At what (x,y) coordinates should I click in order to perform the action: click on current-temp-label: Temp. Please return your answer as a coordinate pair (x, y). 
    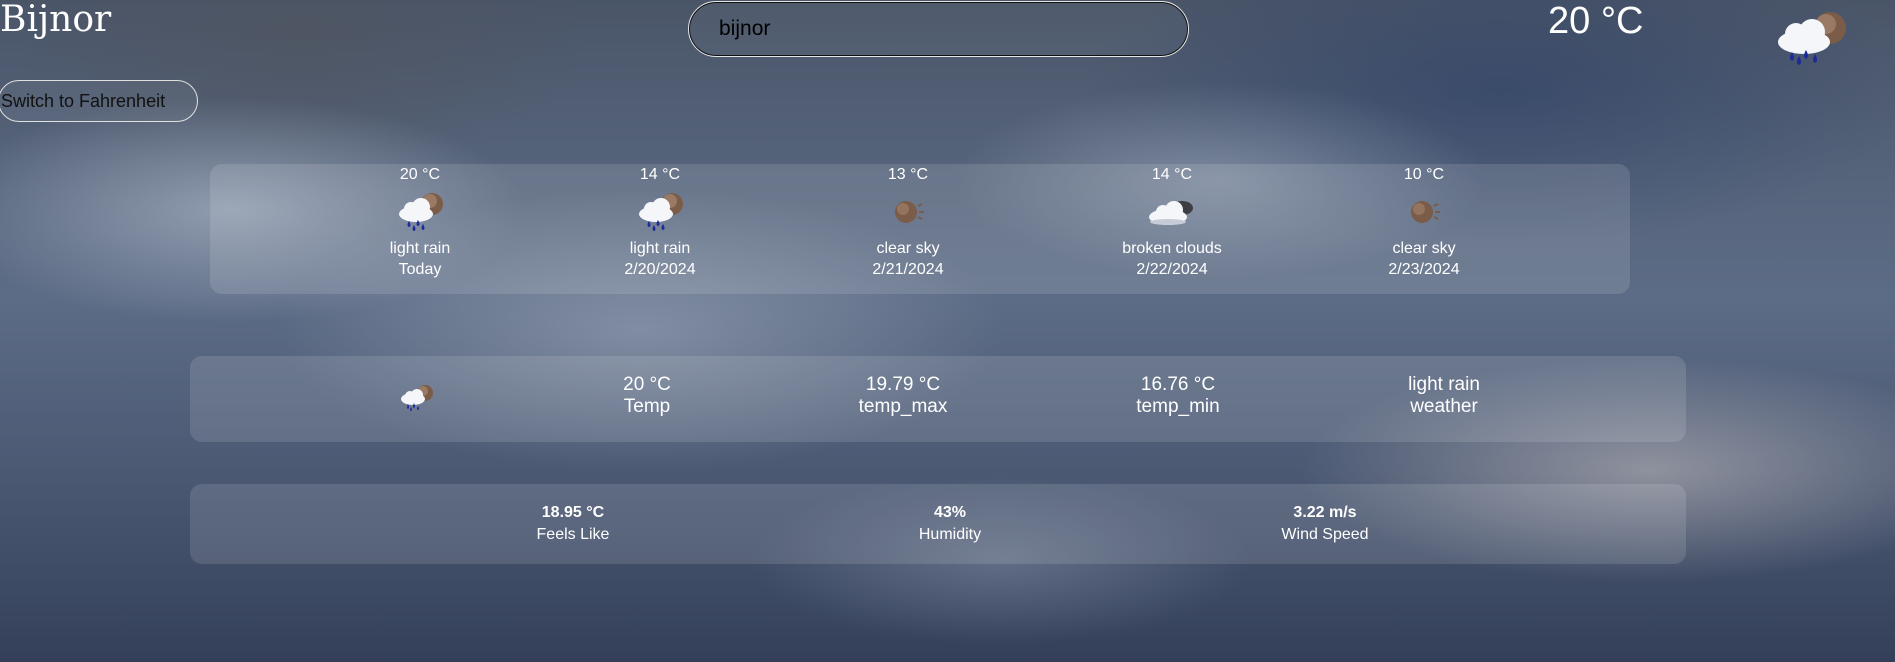
    Looking at the image, I should click on (647, 406).